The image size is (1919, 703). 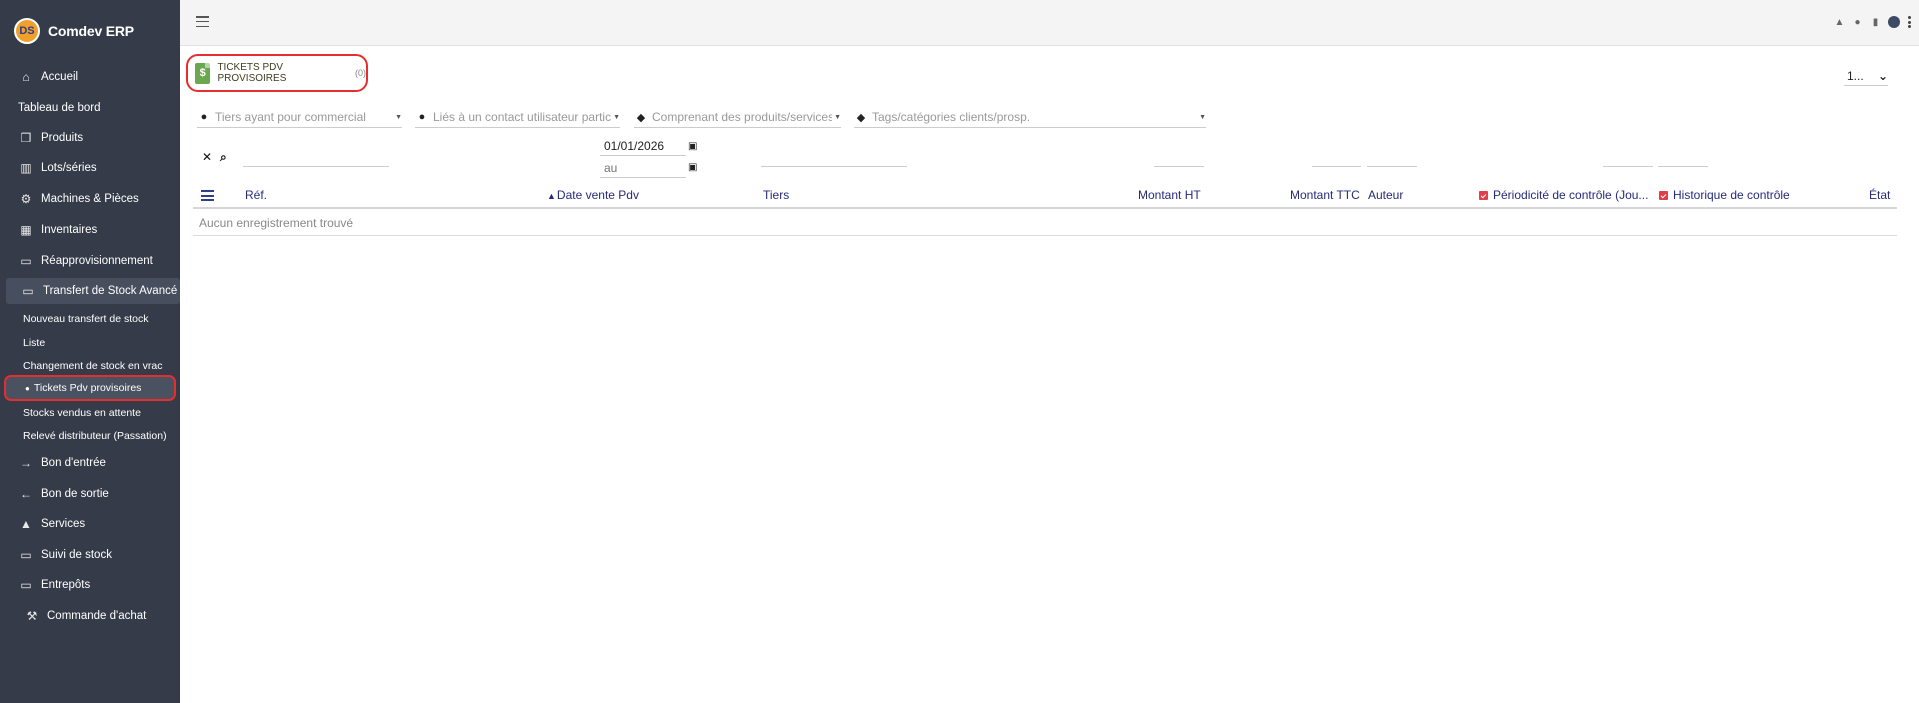 What do you see at coordinates (76, 555) in the screenshot?
I see `sidebar-item-label: Suivi de stock` at bounding box center [76, 555].